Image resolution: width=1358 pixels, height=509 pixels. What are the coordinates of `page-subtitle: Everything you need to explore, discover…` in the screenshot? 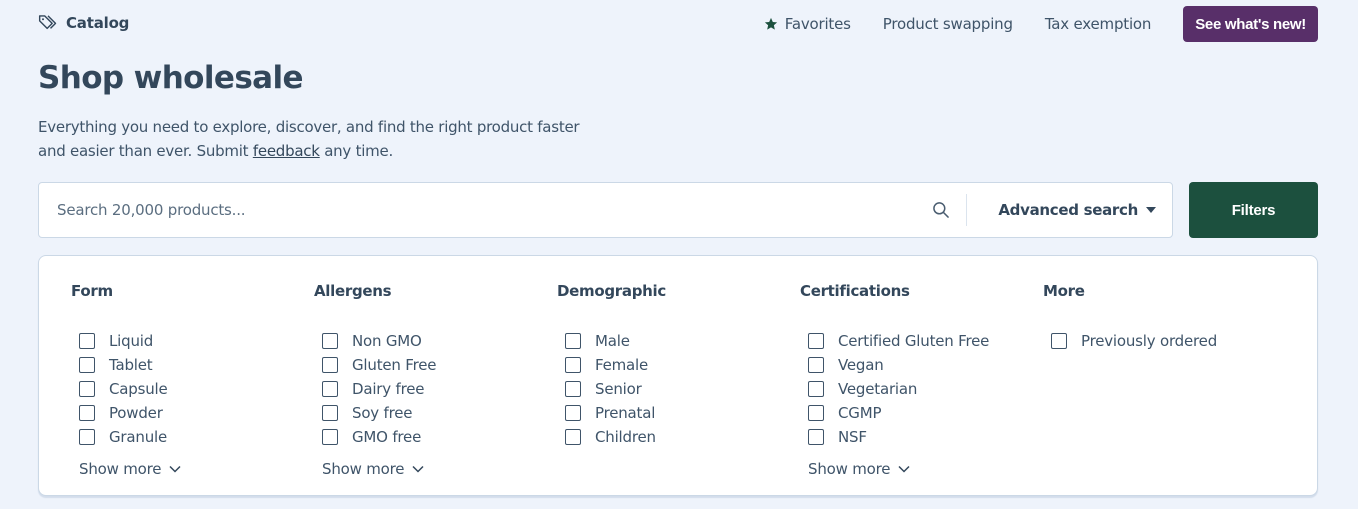 It's located at (318, 139).